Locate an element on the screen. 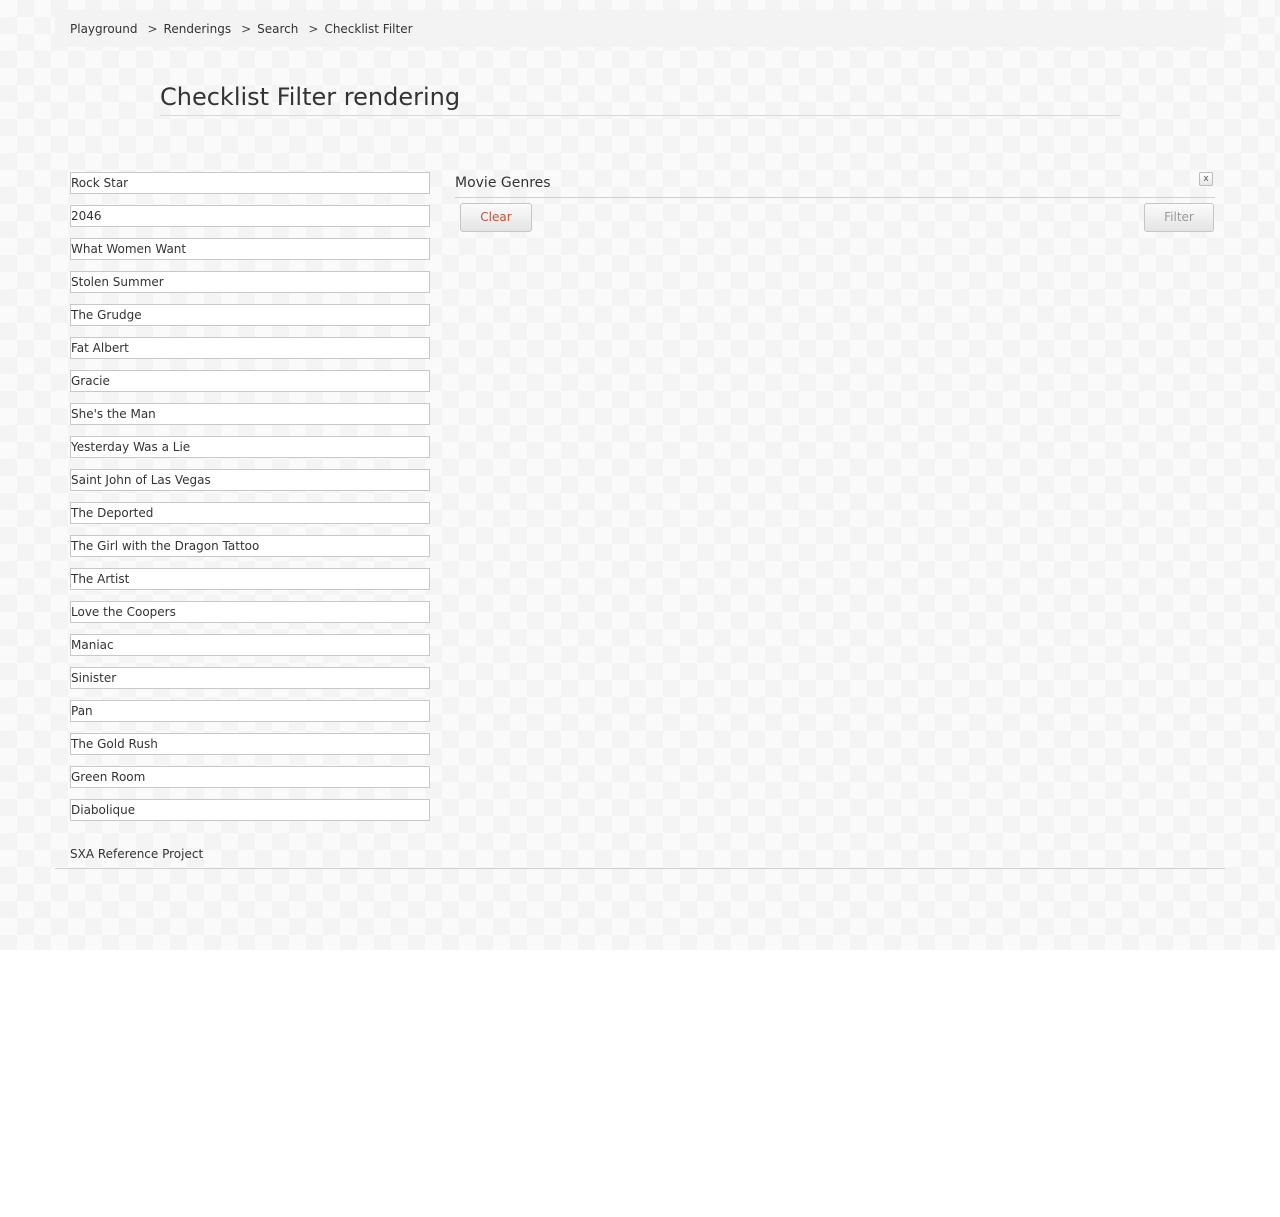 The image size is (1280, 1217). breadcrumb-link-renderings: Renderings is located at coordinates (198, 29).